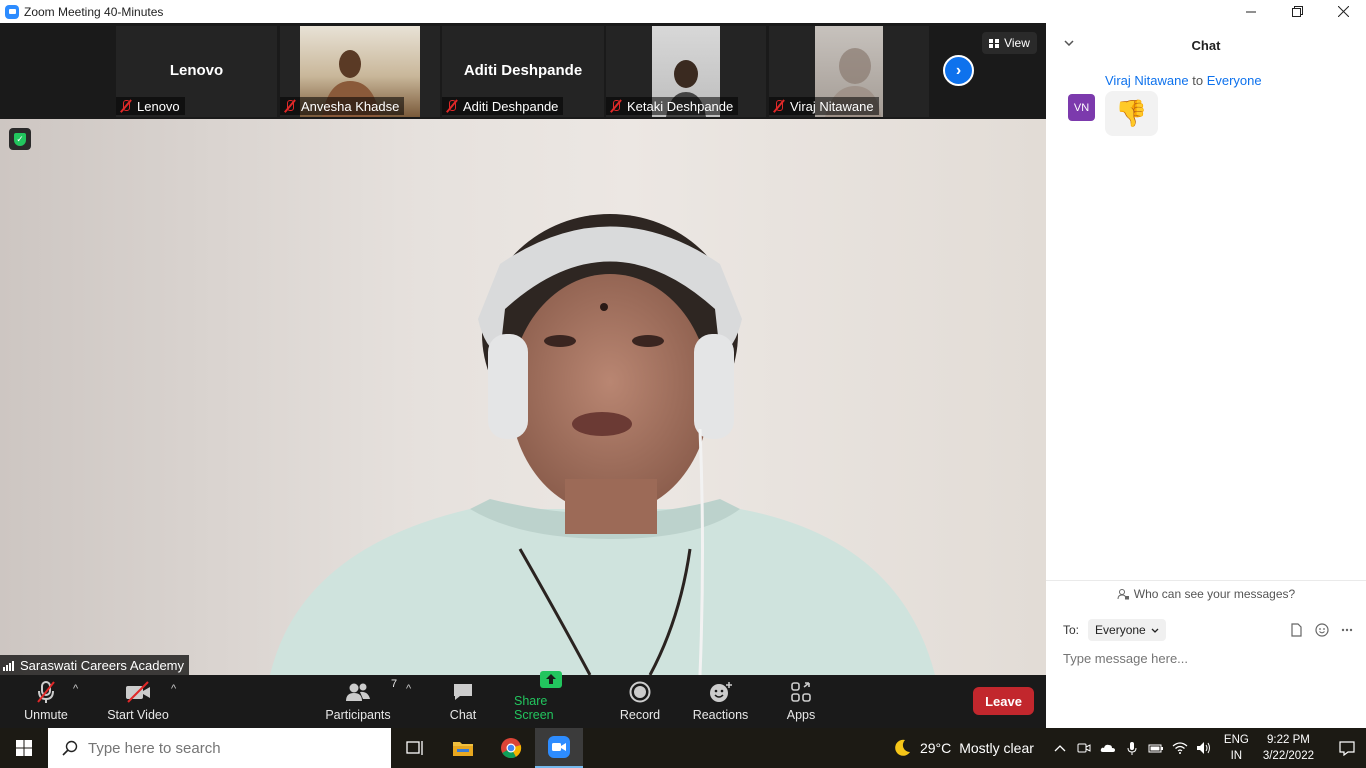 Image resolution: width=1366 pixels, height=768 pixels. I want to click on record-label: Record, so click(640, 715).